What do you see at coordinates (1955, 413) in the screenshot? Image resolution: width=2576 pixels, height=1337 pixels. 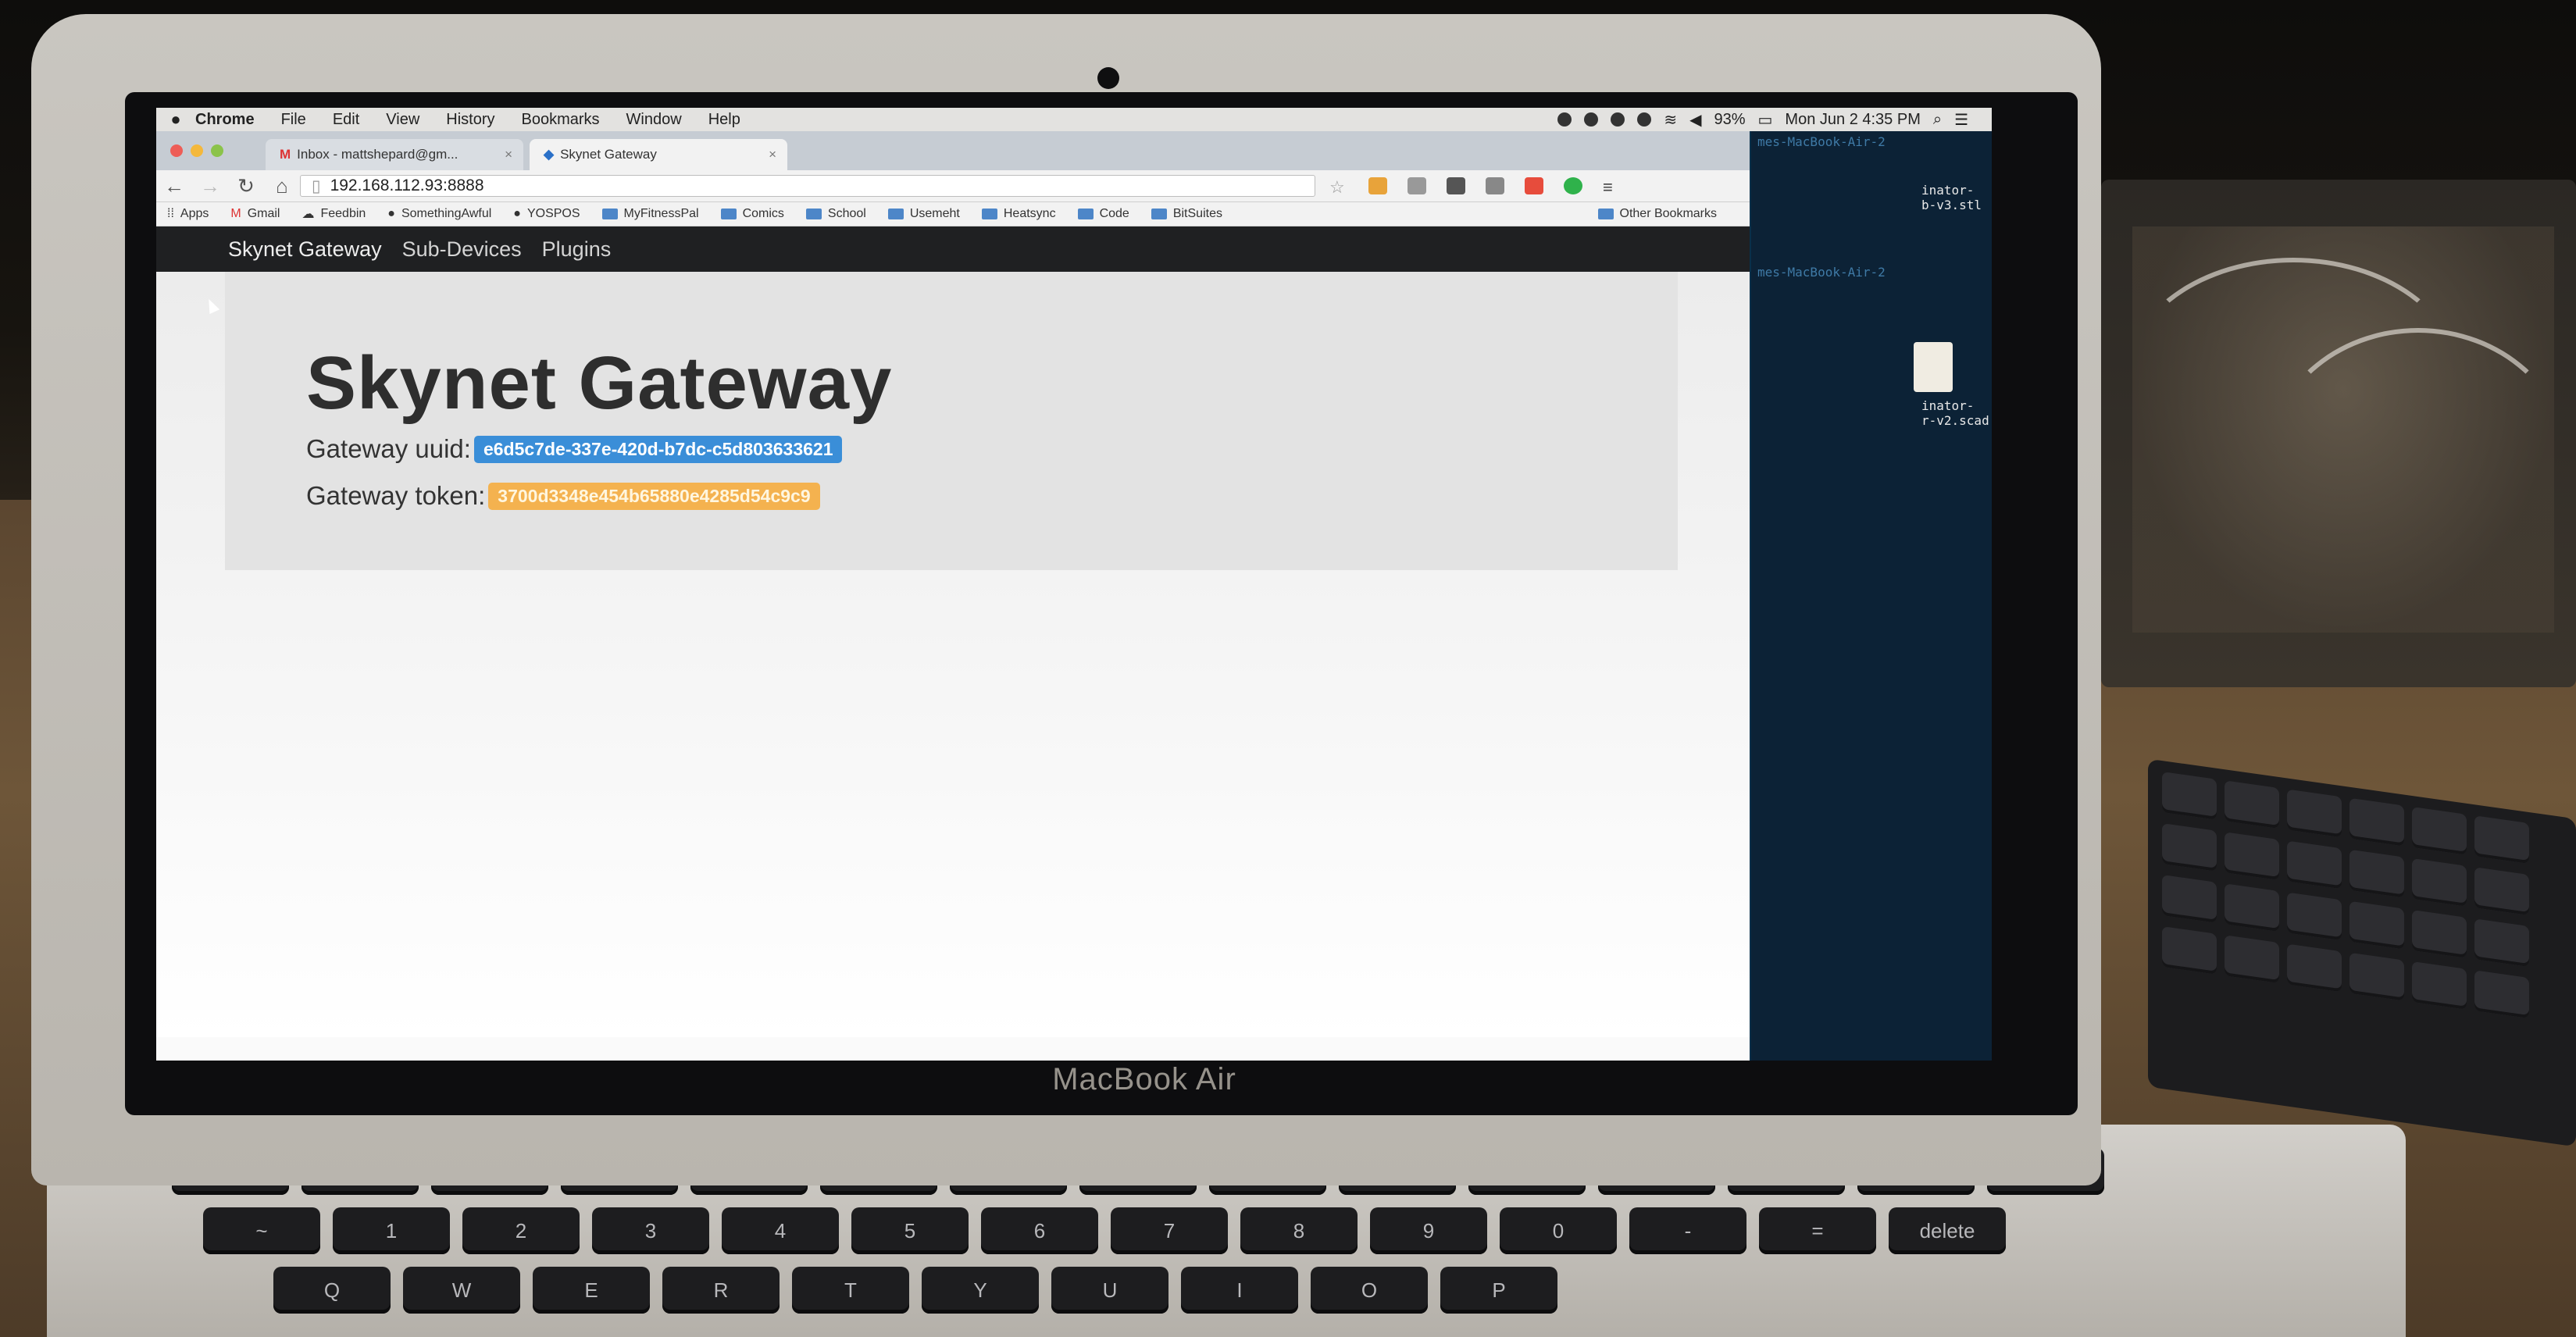 I see `desktop-file: inator- r-v2.scad` at bounding box center [1955, 413].